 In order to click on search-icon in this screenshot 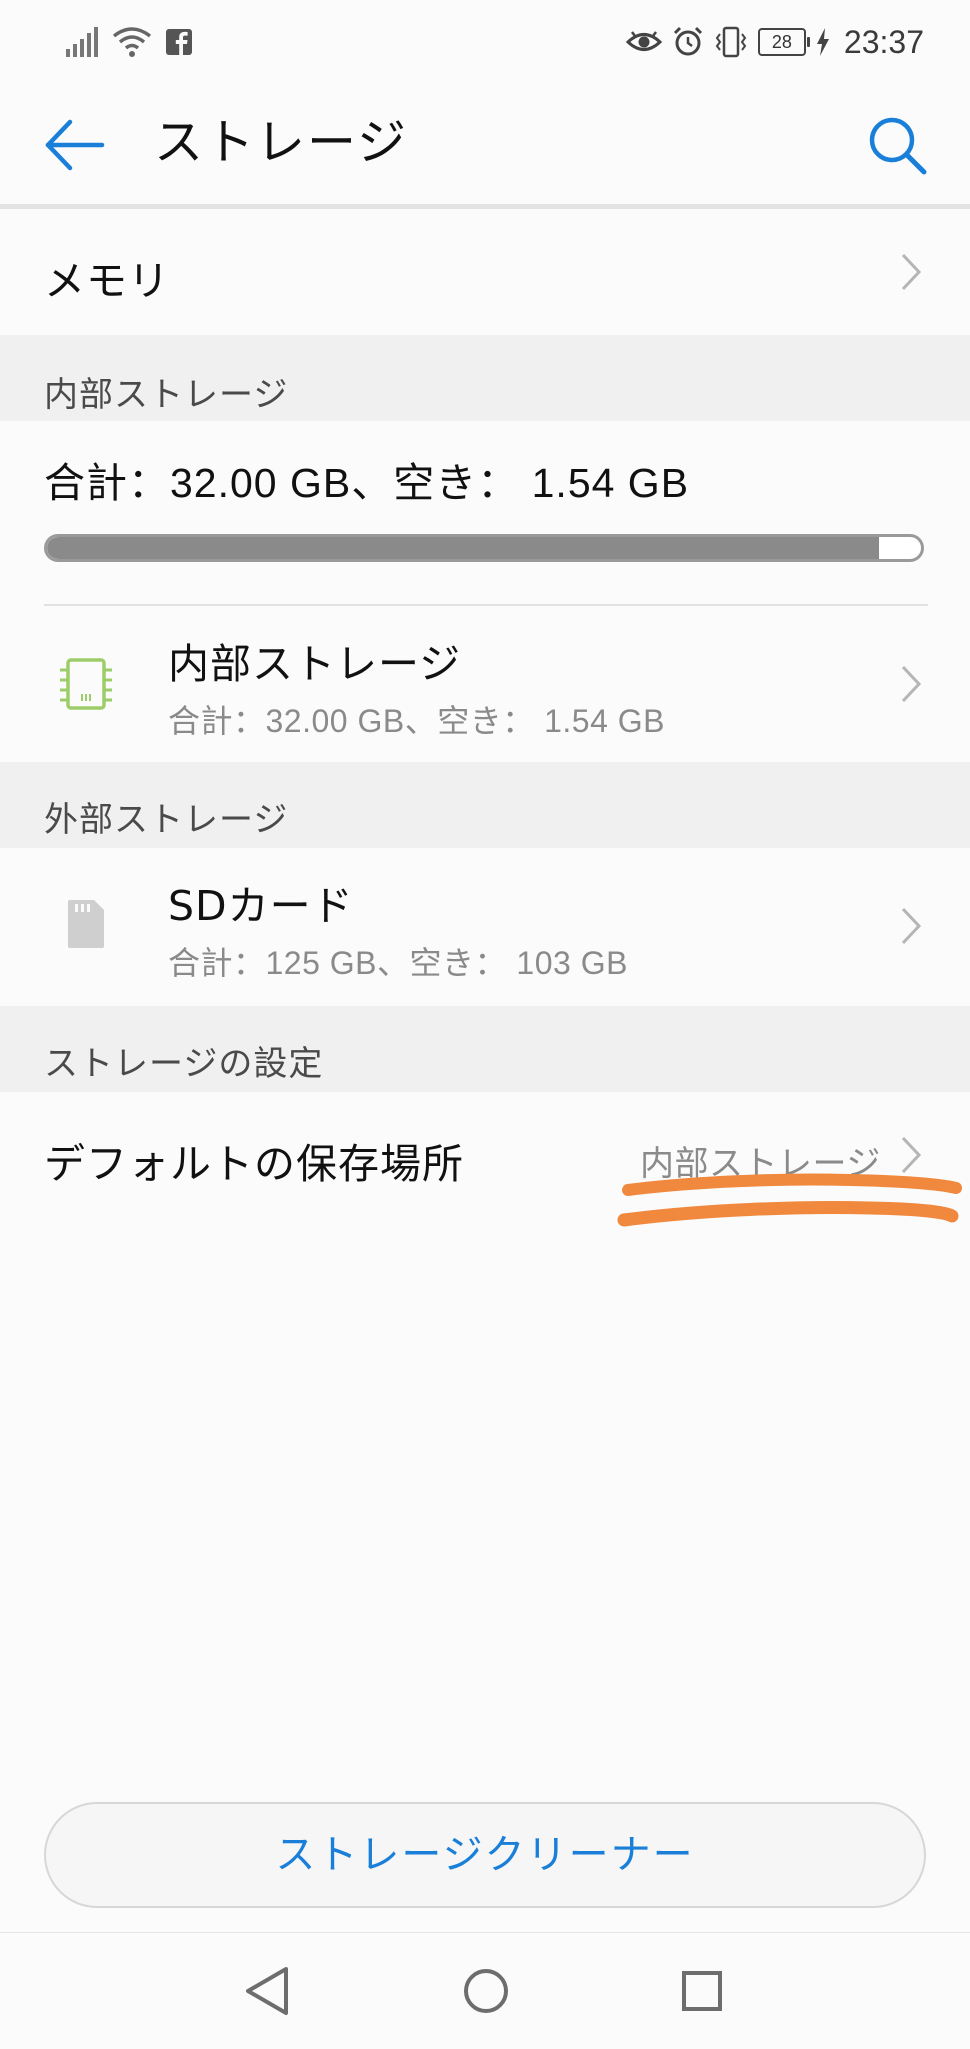, I will do `click(898, 146)`.